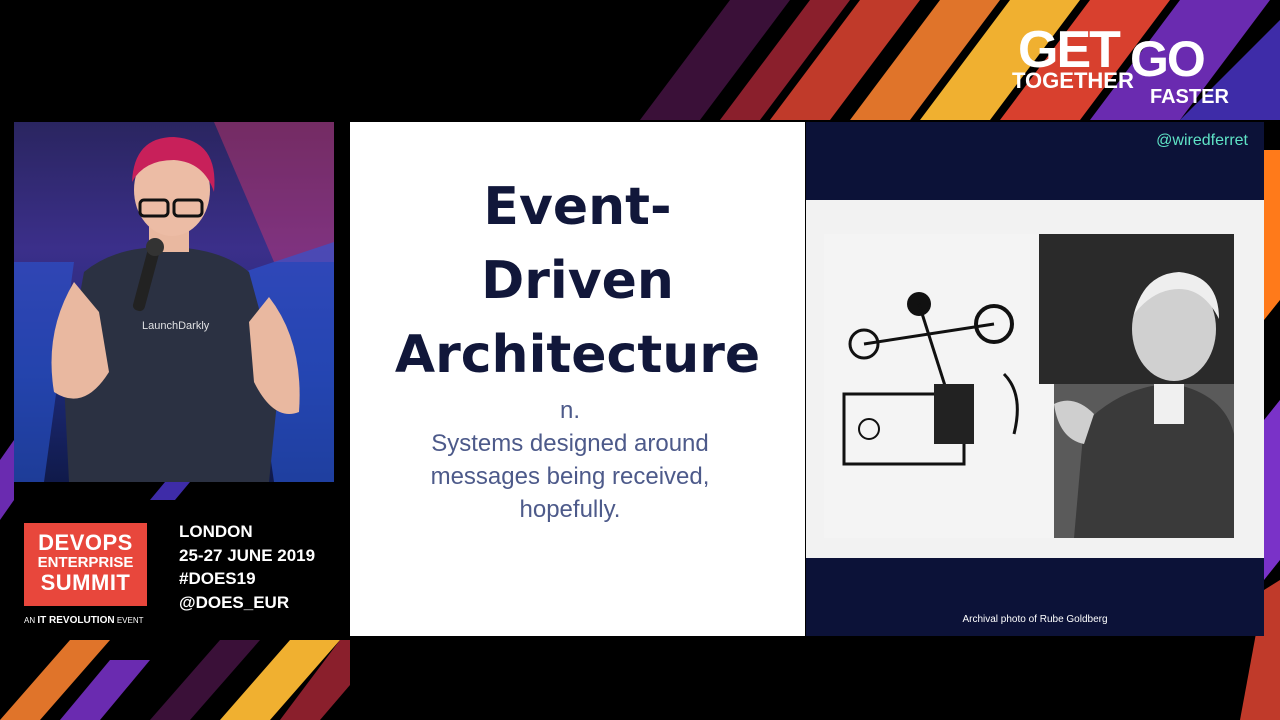  Describe the element at coordinates (1189, 97) in the screenshot. I see `tagline-faster: FASTER` at that location.